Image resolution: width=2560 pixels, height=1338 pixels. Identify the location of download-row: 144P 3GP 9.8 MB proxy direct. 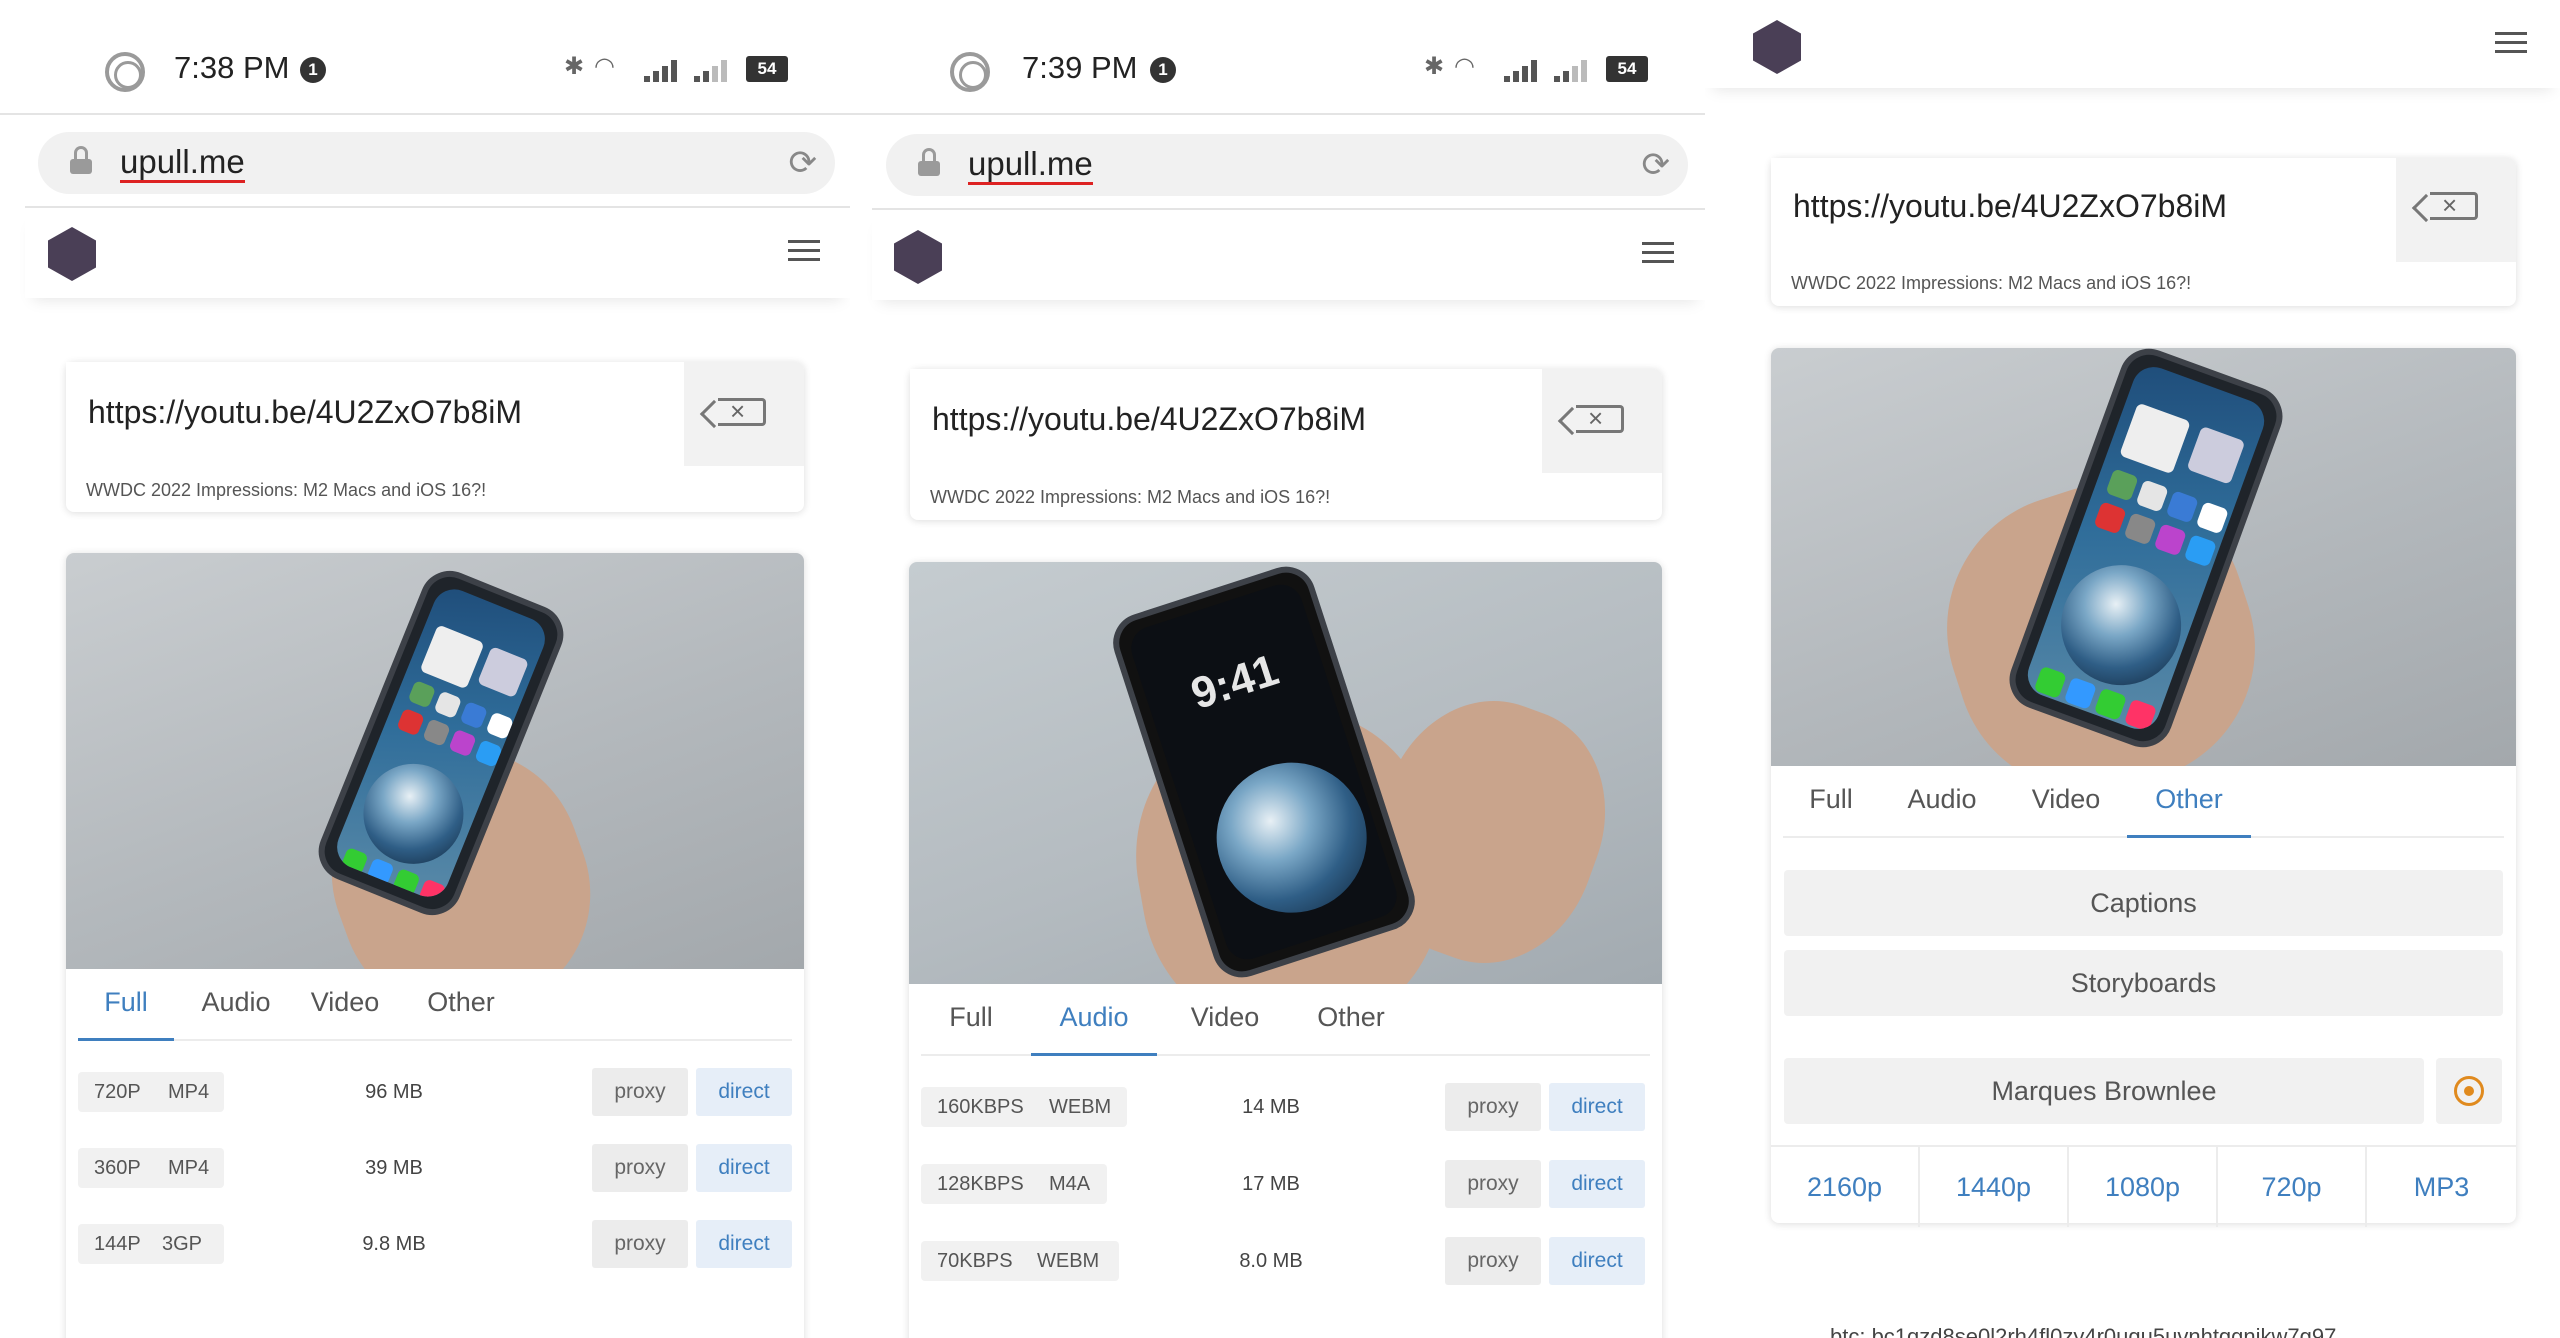
(435, 1239).